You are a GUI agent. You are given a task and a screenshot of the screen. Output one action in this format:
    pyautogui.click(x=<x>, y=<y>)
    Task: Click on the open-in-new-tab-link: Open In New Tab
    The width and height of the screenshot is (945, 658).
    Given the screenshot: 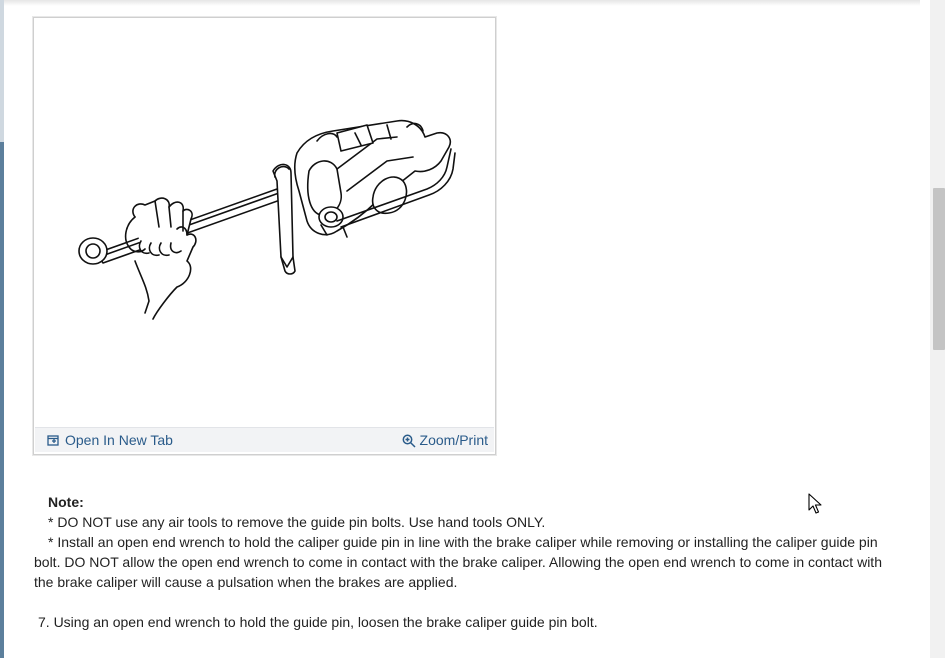 What is the action you would take?
    pyautogui.click(x=110, y=440)
    